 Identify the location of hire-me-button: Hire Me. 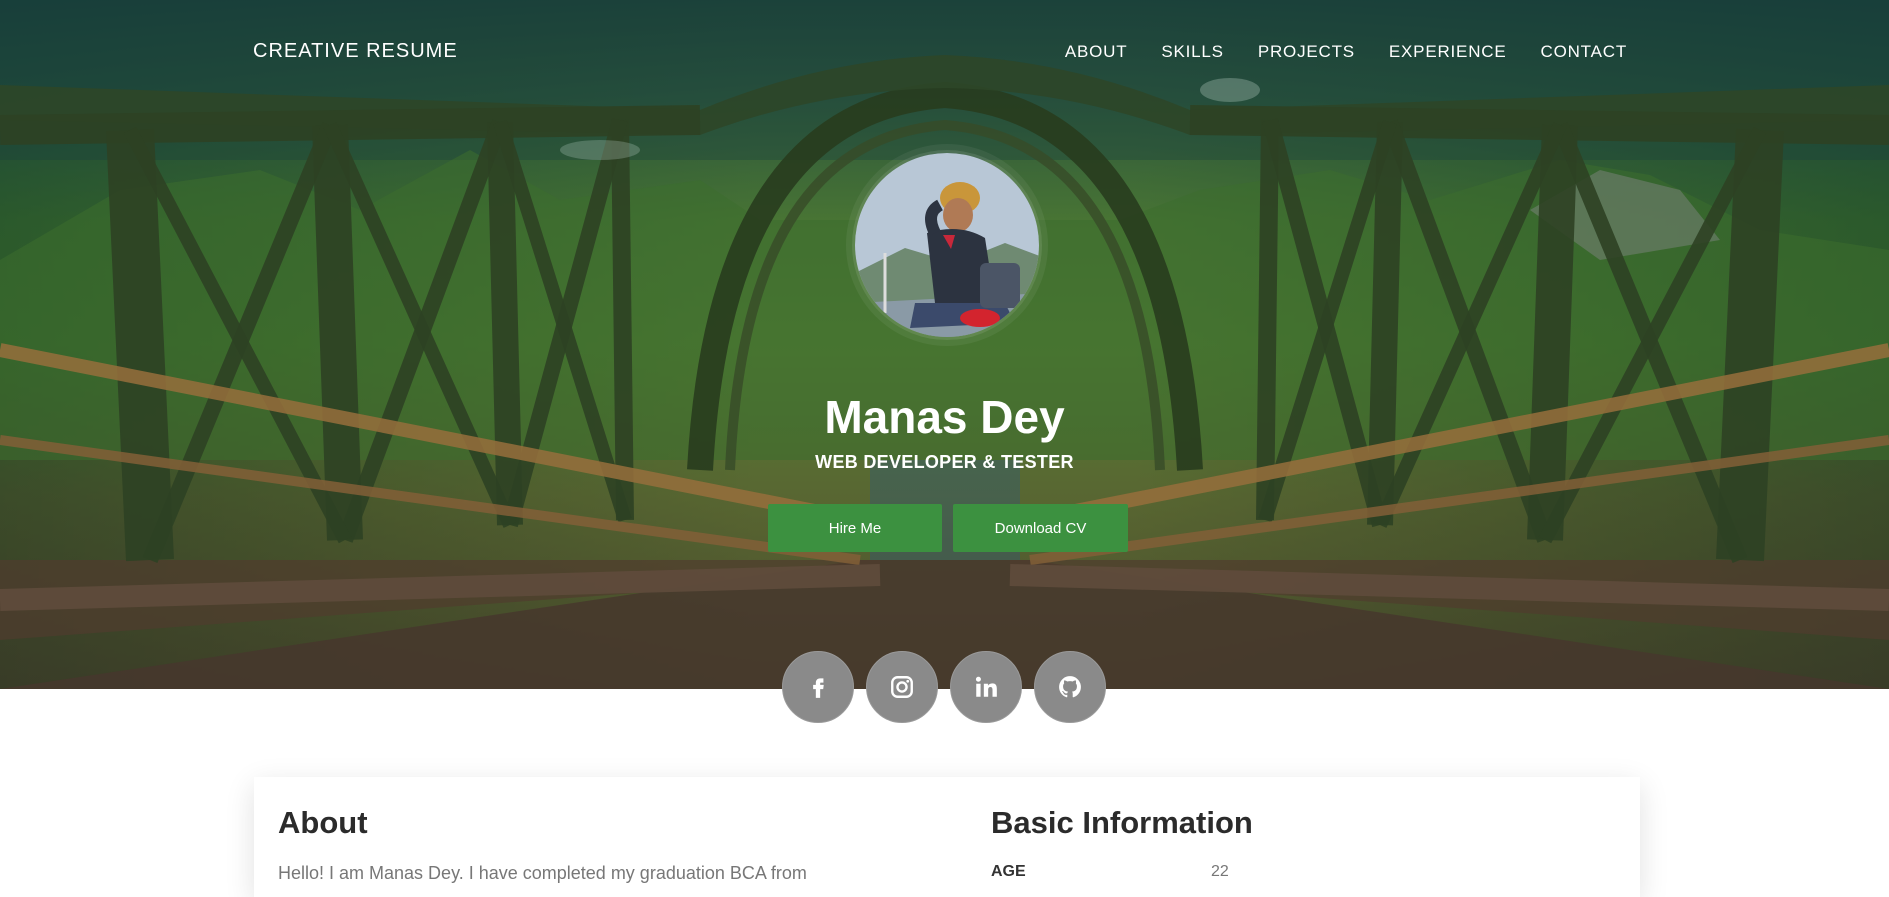
(855, 528).